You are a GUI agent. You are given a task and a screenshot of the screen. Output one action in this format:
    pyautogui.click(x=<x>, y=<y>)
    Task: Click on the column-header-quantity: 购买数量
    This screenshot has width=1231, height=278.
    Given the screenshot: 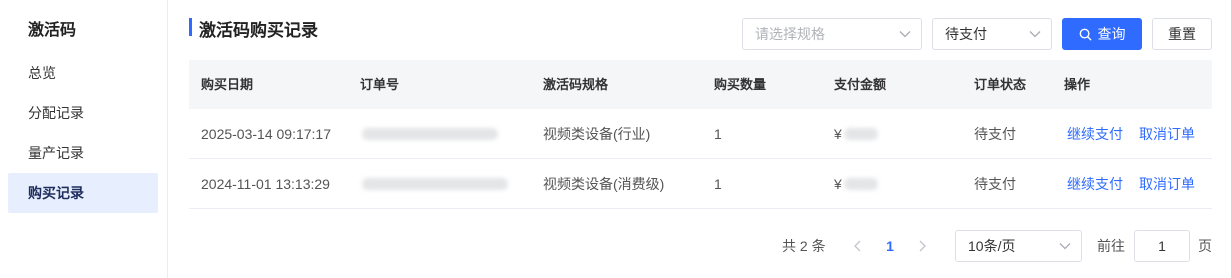 What is the action you would take?
    pyautogui.click(x=740, y=84)
    